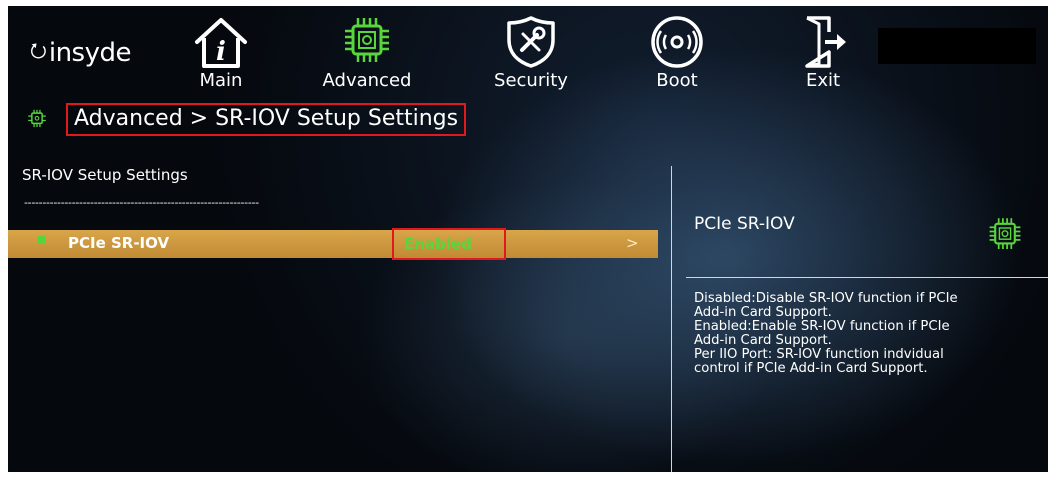 This screenshot has height=478, width=1050. I want to click on help-chip-icon, so click(1005, 233).